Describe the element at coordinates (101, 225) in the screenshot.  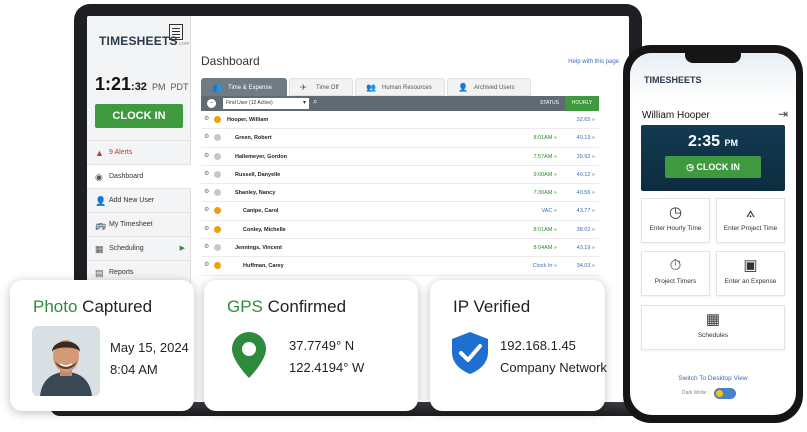
I see `timesheet-icon: 🚌` at that location.